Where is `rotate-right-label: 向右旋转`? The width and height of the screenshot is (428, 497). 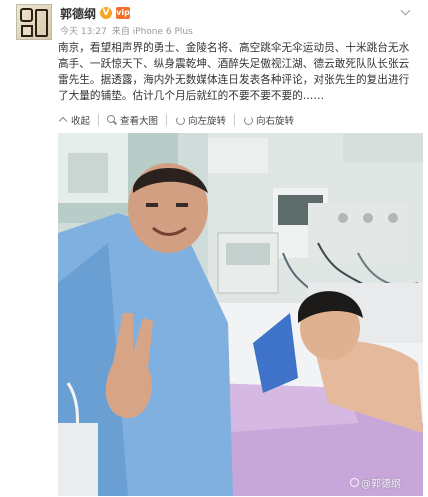 rotate-right-label: 向右旋转 is located at coordinates (275, 121).